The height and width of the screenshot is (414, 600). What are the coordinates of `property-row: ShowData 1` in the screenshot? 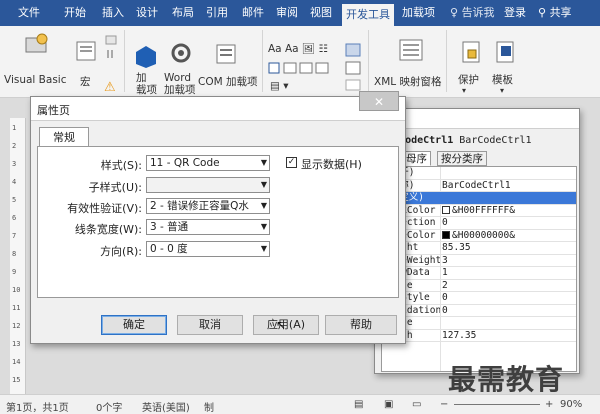 It's located at (479, 273).